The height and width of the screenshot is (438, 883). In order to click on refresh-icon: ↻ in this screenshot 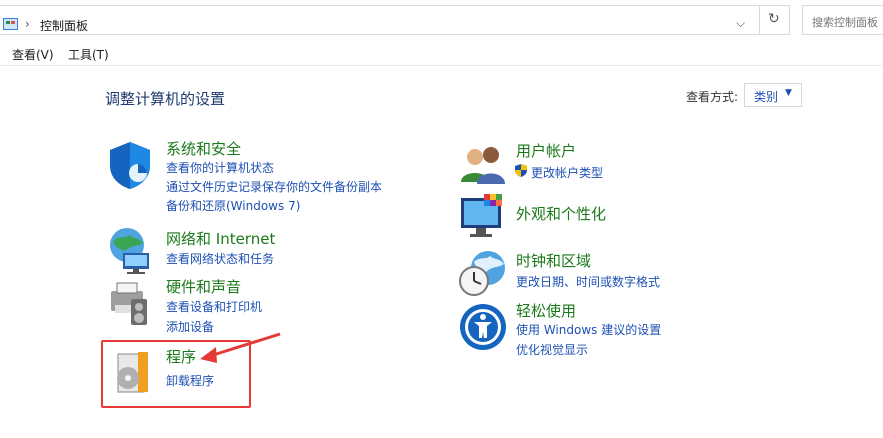, I will do `click(774, 19)`.